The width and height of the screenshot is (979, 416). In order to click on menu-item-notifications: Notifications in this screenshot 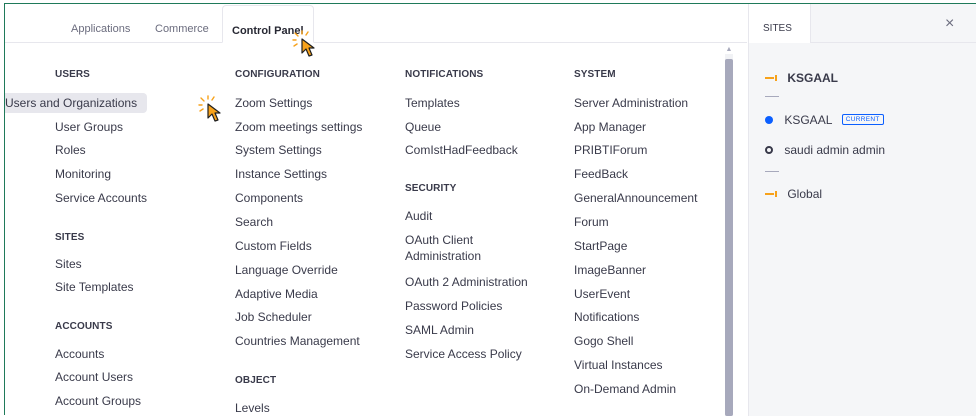, I will do `click(606, 317)`.